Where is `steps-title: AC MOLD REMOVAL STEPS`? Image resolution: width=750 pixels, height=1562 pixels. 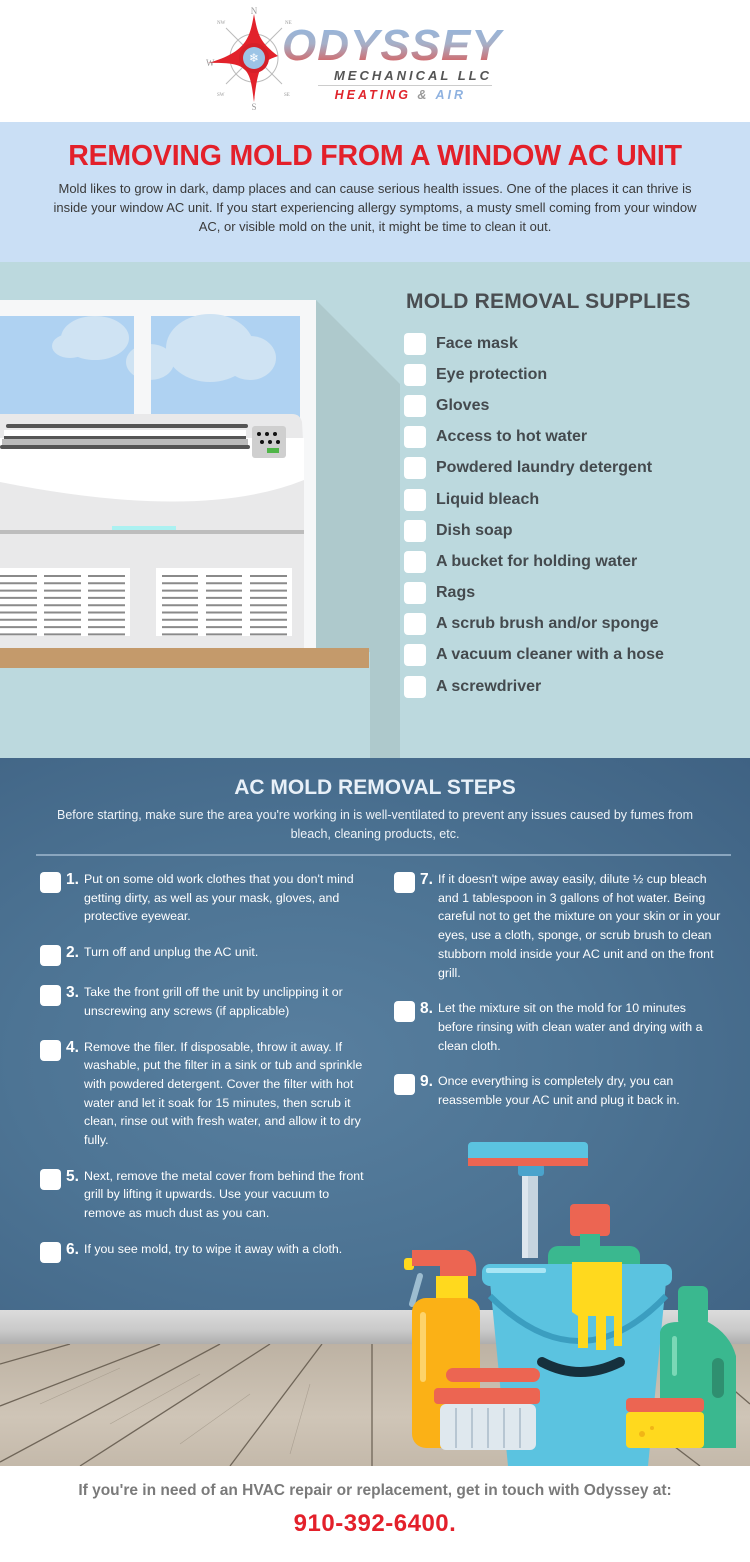 steps-title: AC MOLD REMOVAL STEPS is located at coordinates (375, 787).